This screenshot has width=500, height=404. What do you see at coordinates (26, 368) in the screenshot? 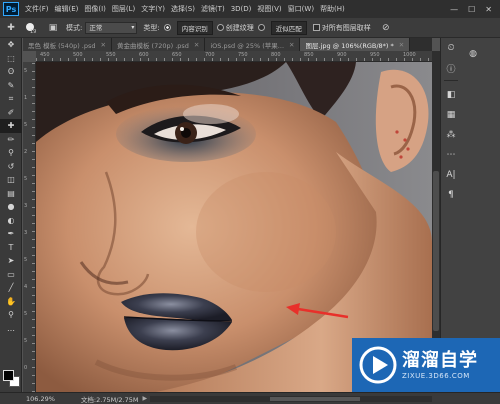
I see `ruler-tick-label: 0` at bounding box center [26, 368].